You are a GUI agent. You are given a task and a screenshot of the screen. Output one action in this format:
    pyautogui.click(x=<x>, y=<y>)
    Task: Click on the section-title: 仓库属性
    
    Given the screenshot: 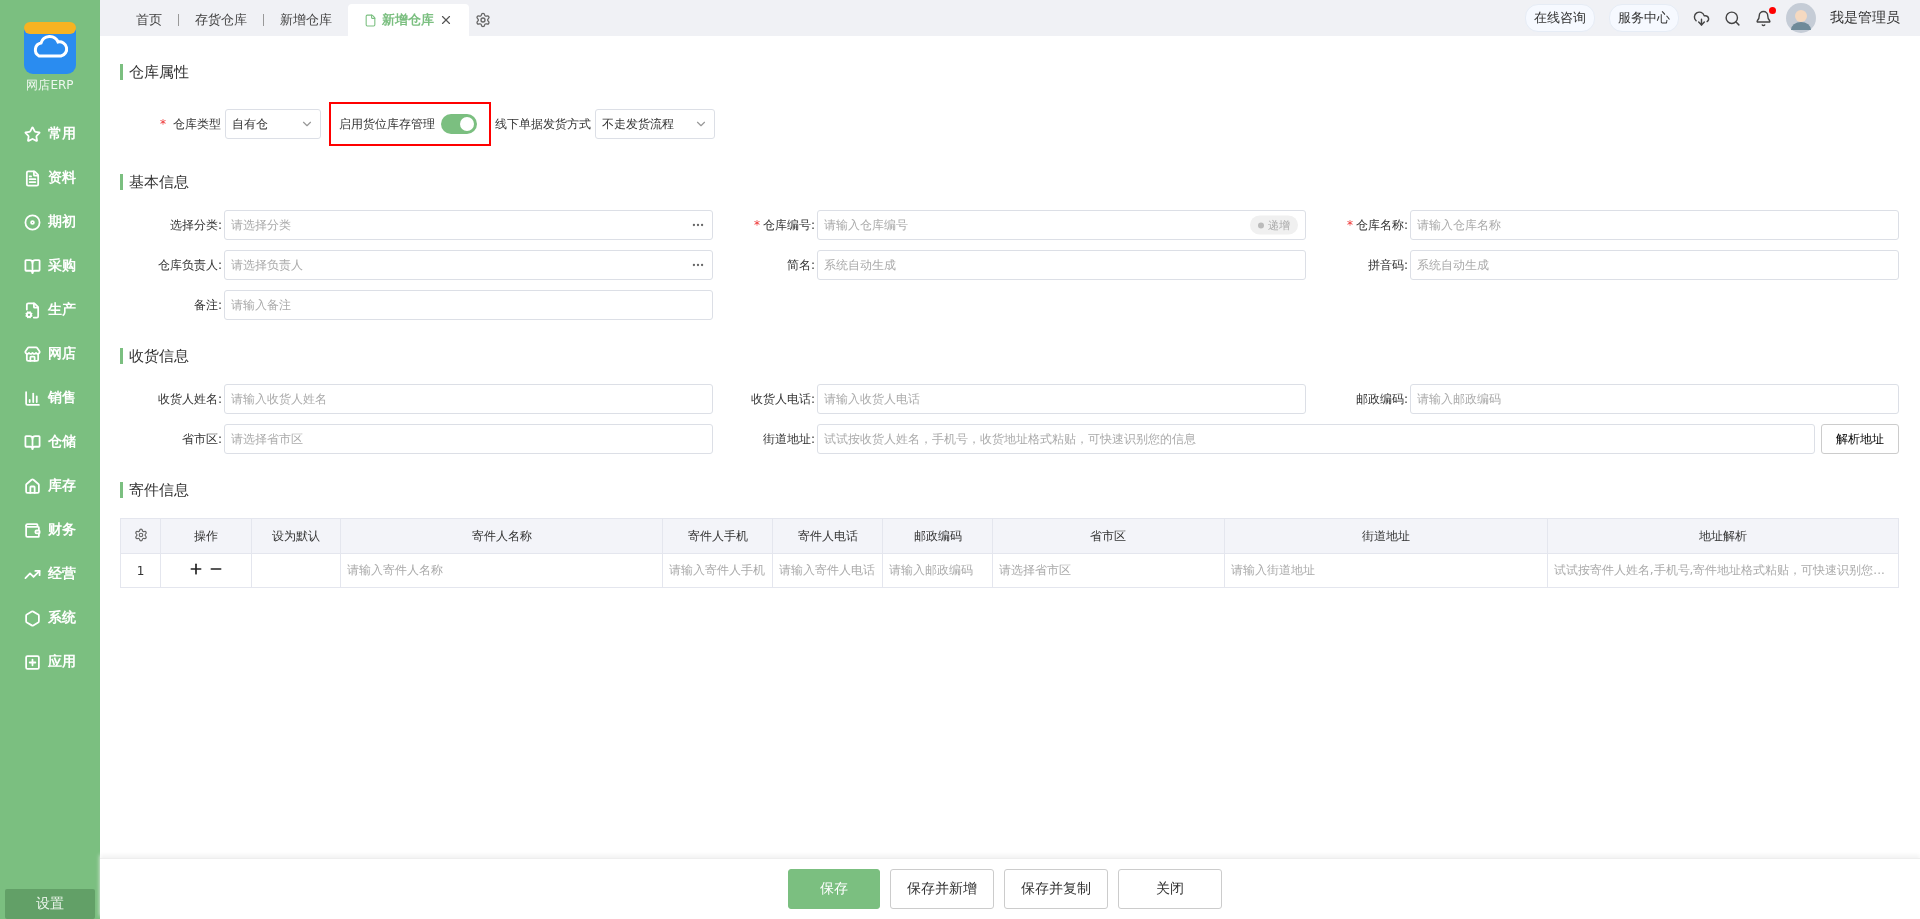 What is the action you would take?
    pyautogui.click(x=1010, y=72)
    